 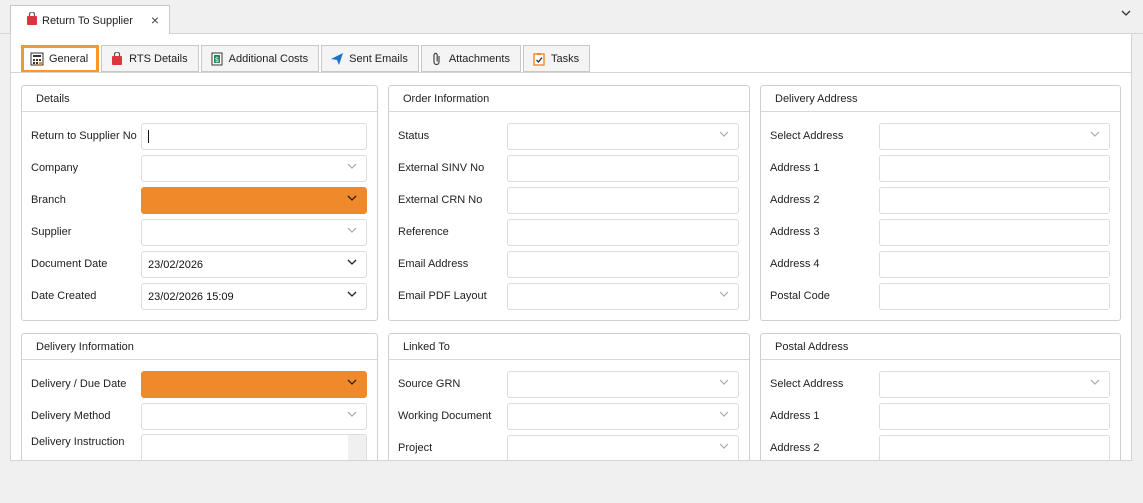 What do you see at coordinates (433, 264) in the screenshot?
I see `field-label: Email Address` at bounding box center [433, 264].